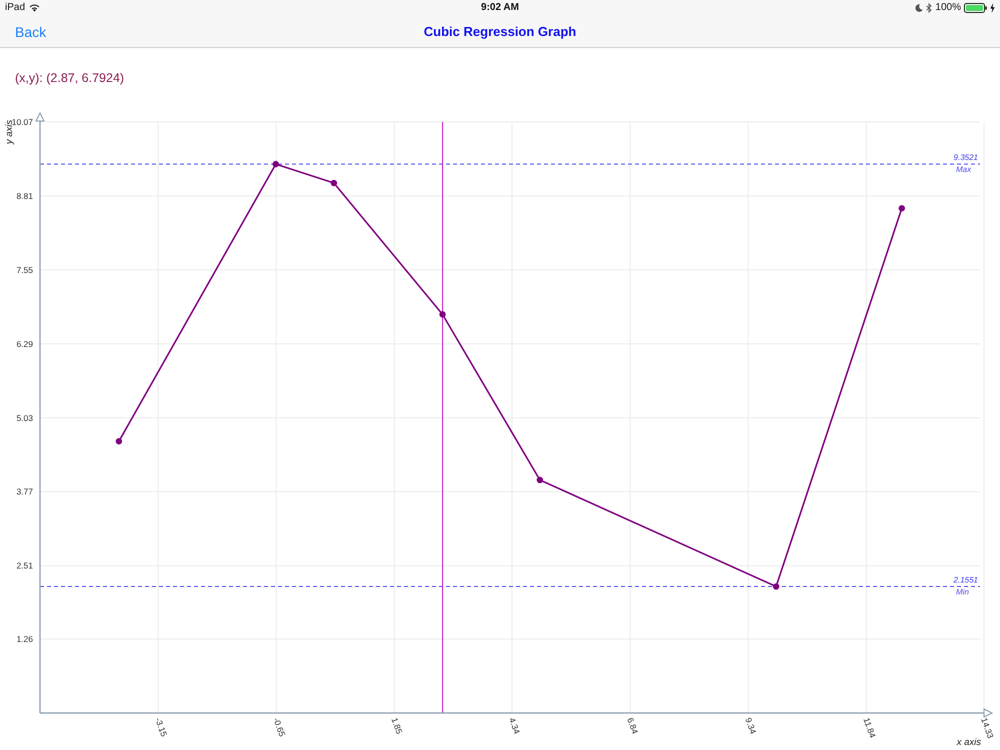  What do you see at coordinates (24, 639) in the screenshot?
I see `y-tick-label: 1.26` at bounding box center [24, 639].